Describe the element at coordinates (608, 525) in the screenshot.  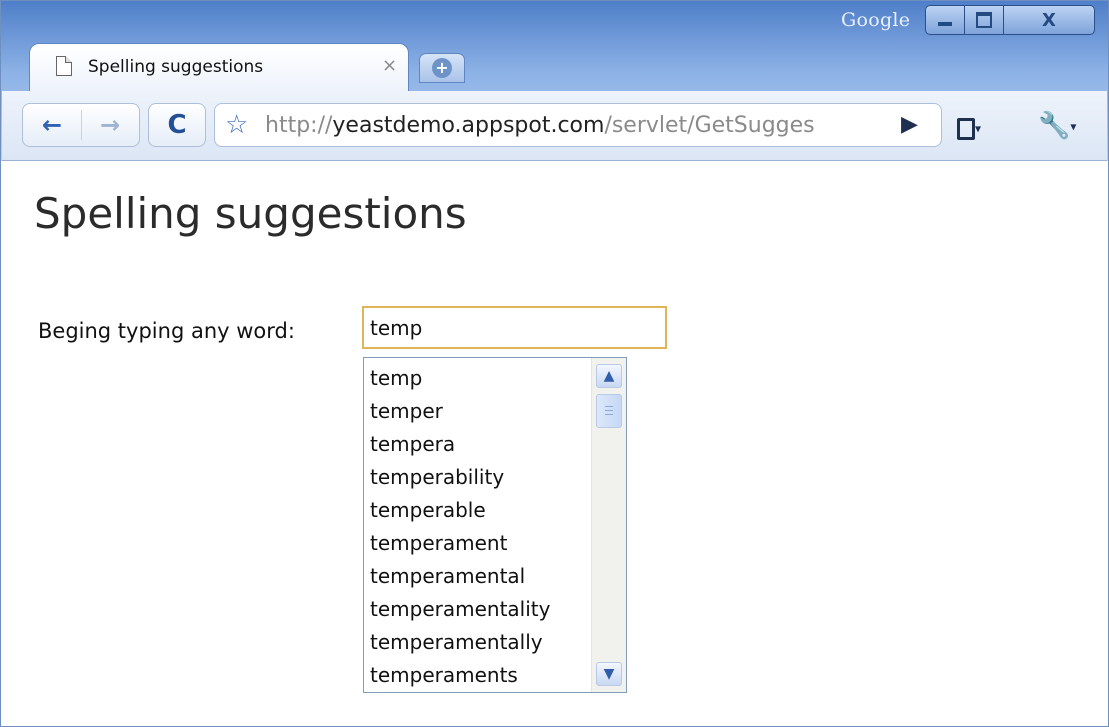
I see `suggestion-scrollbar: ▲ ▼` at that location.